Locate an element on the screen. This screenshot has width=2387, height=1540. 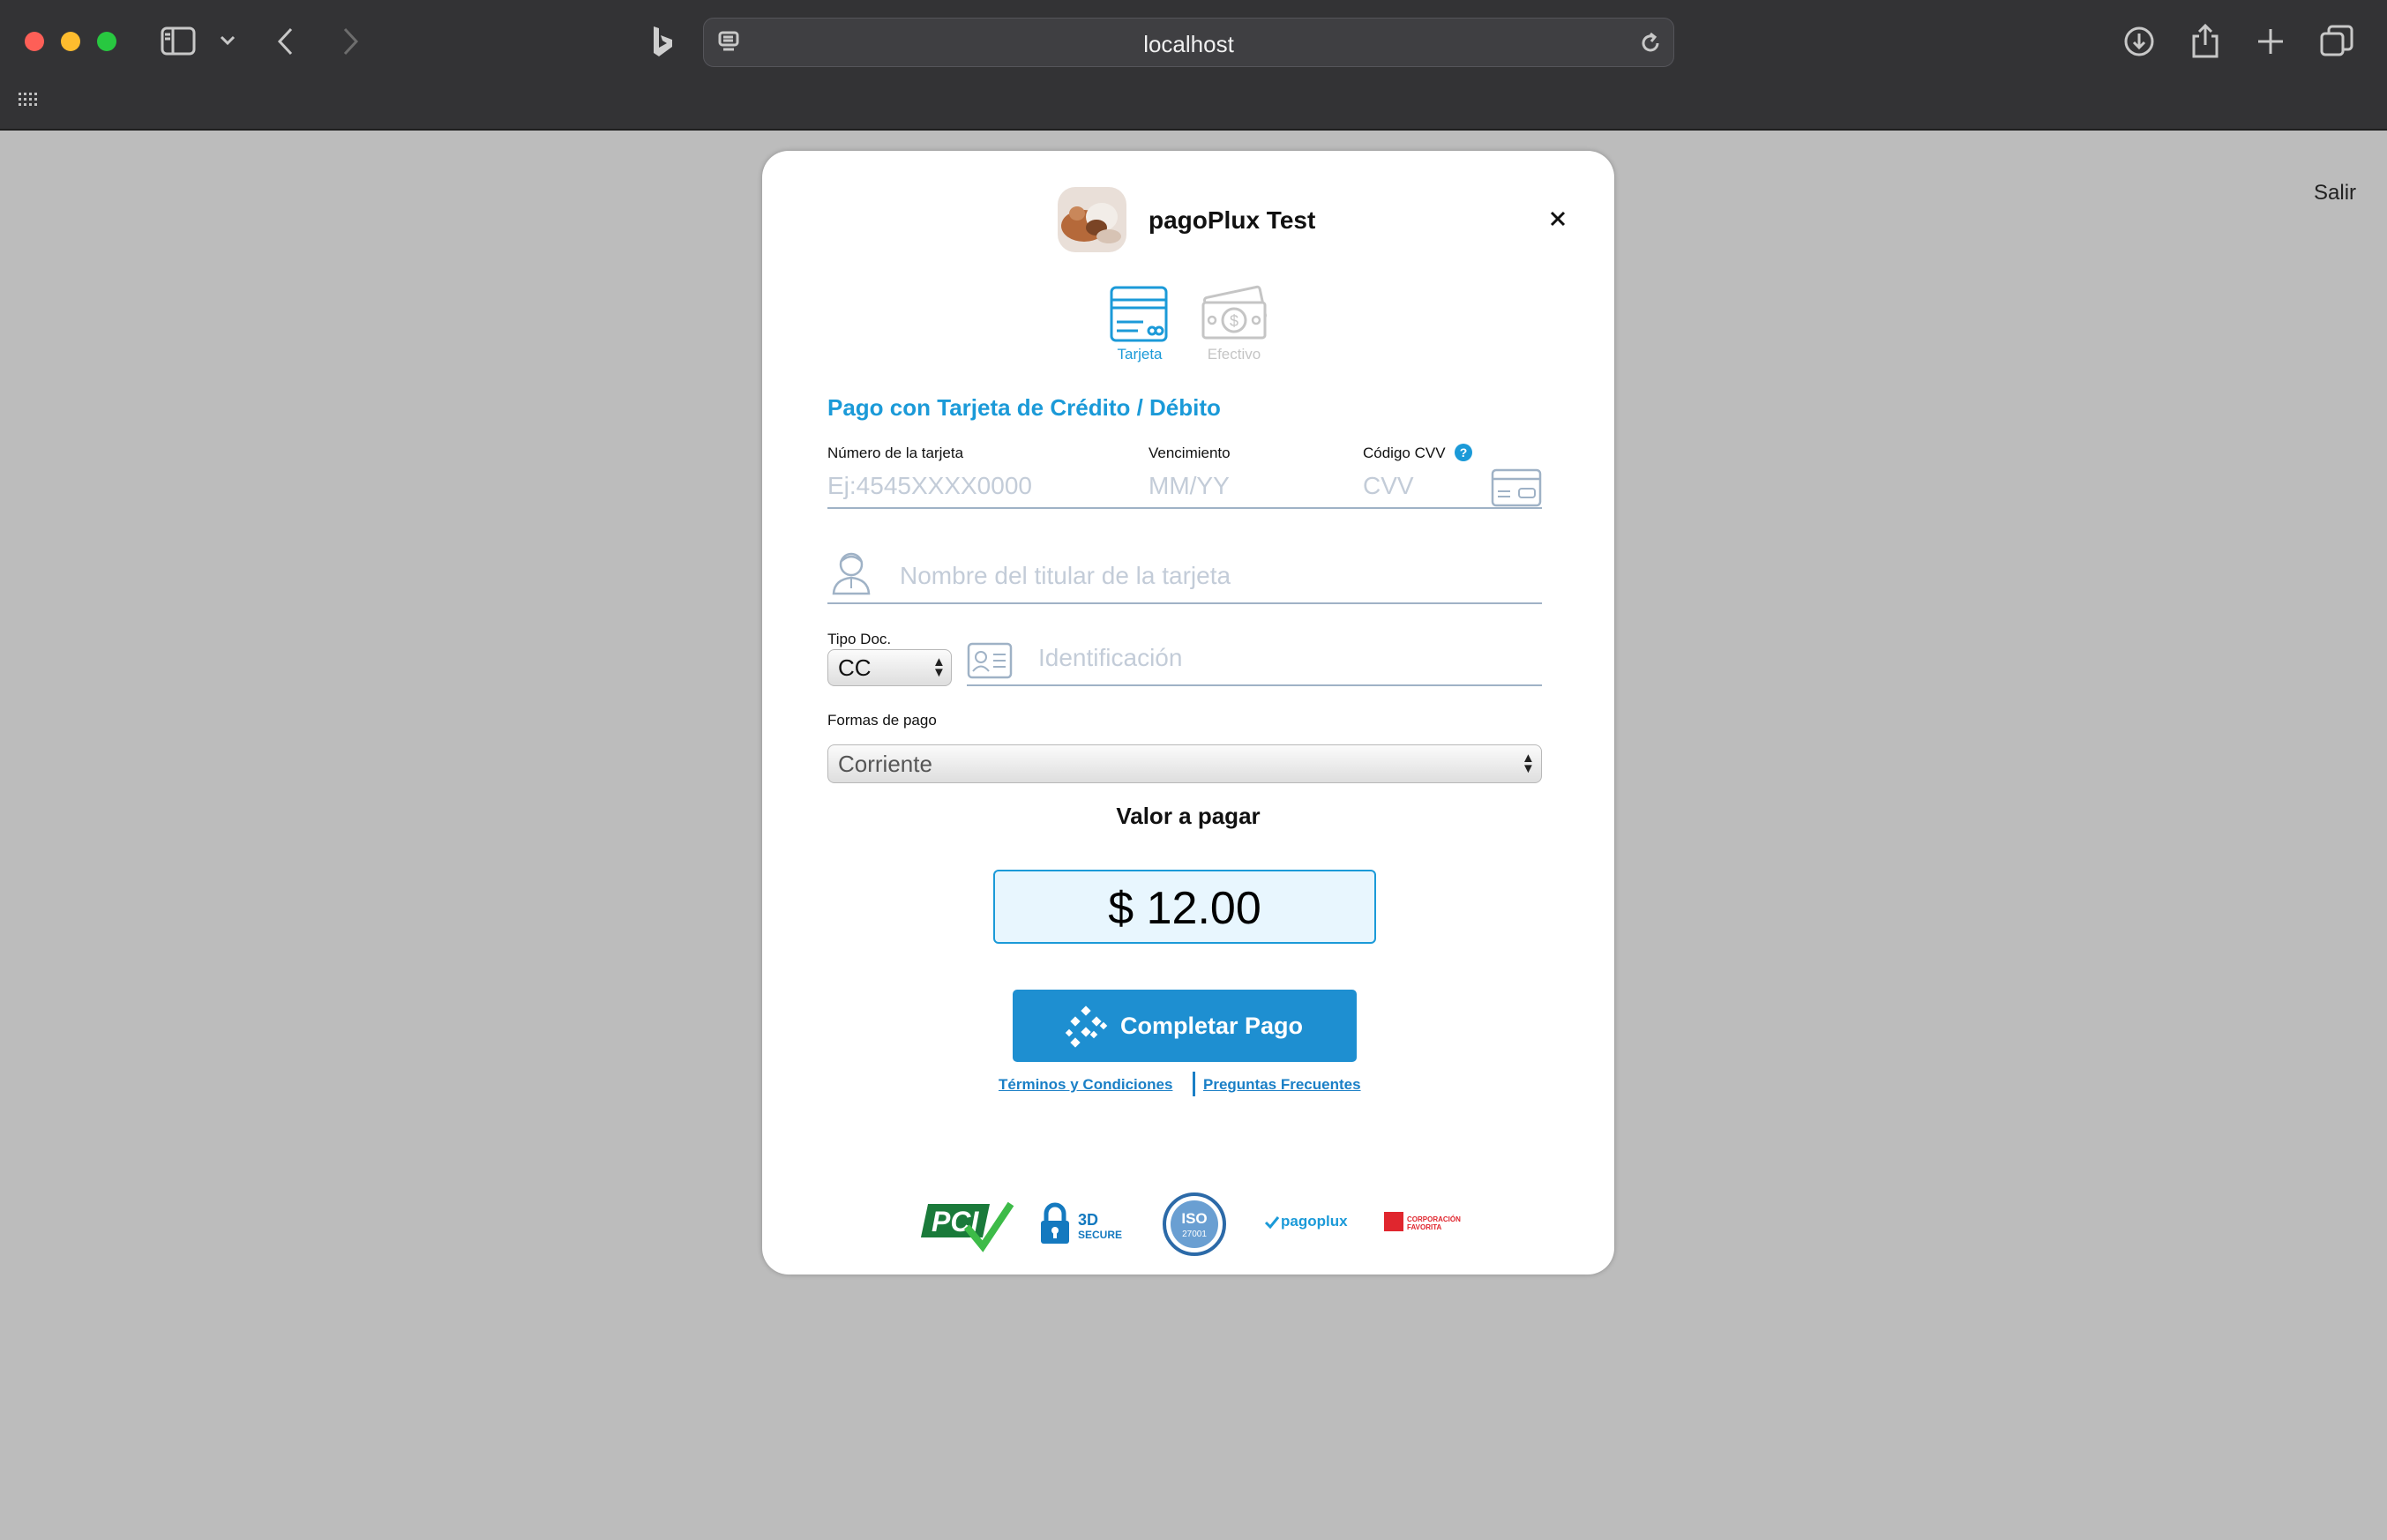
doc-type-label: Tipo Doc. is located at coordinates (859, 639).